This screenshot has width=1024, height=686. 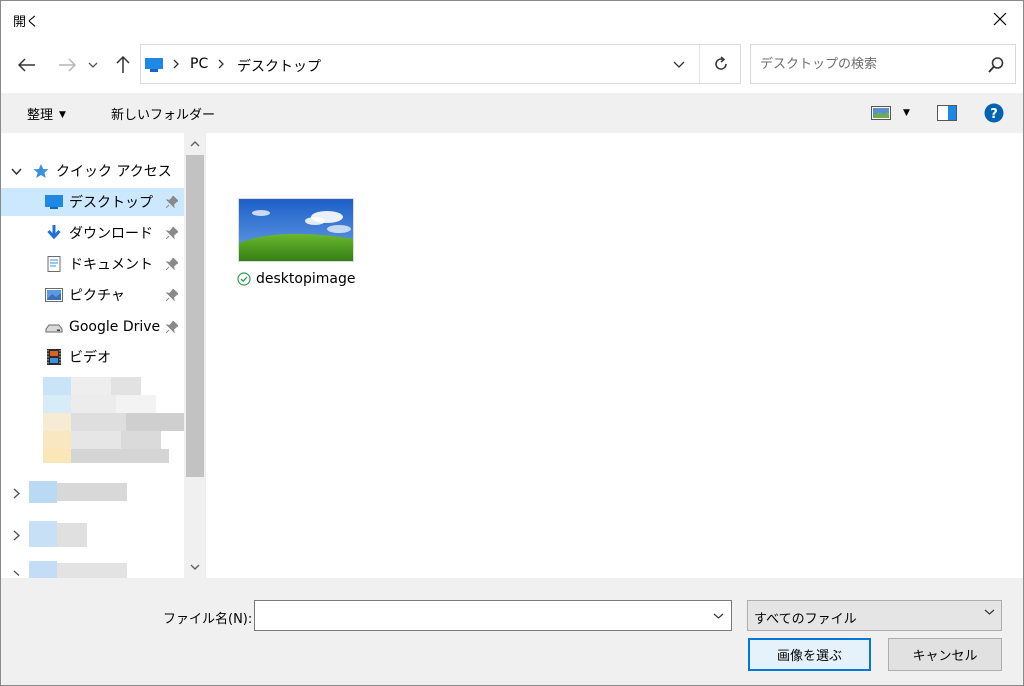 What do you see at coordinates (945, 654) in the screenshot?
I see `cancel-button: キャンセル` at bounding box center [945, 654].